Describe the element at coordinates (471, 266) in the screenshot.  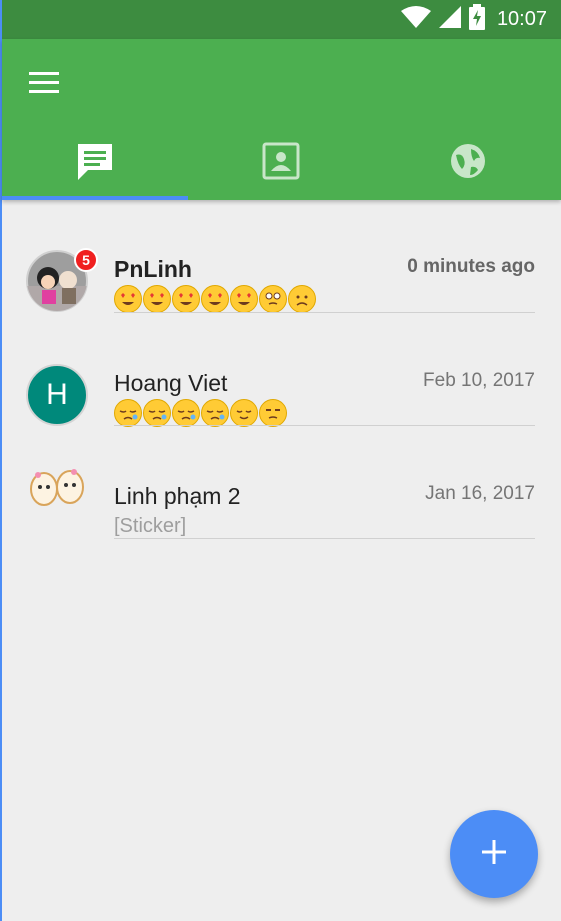
I see `message-time: 0 minutes ago` at that location.